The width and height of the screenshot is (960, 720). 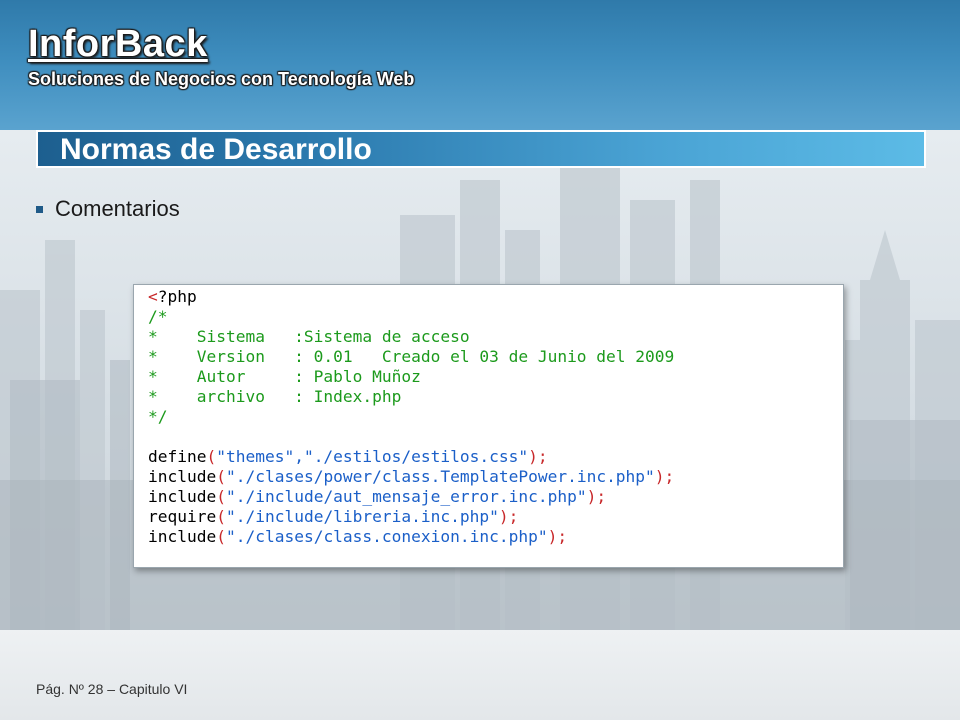 I want to click on code-function: require, so click(x=182, y=516).